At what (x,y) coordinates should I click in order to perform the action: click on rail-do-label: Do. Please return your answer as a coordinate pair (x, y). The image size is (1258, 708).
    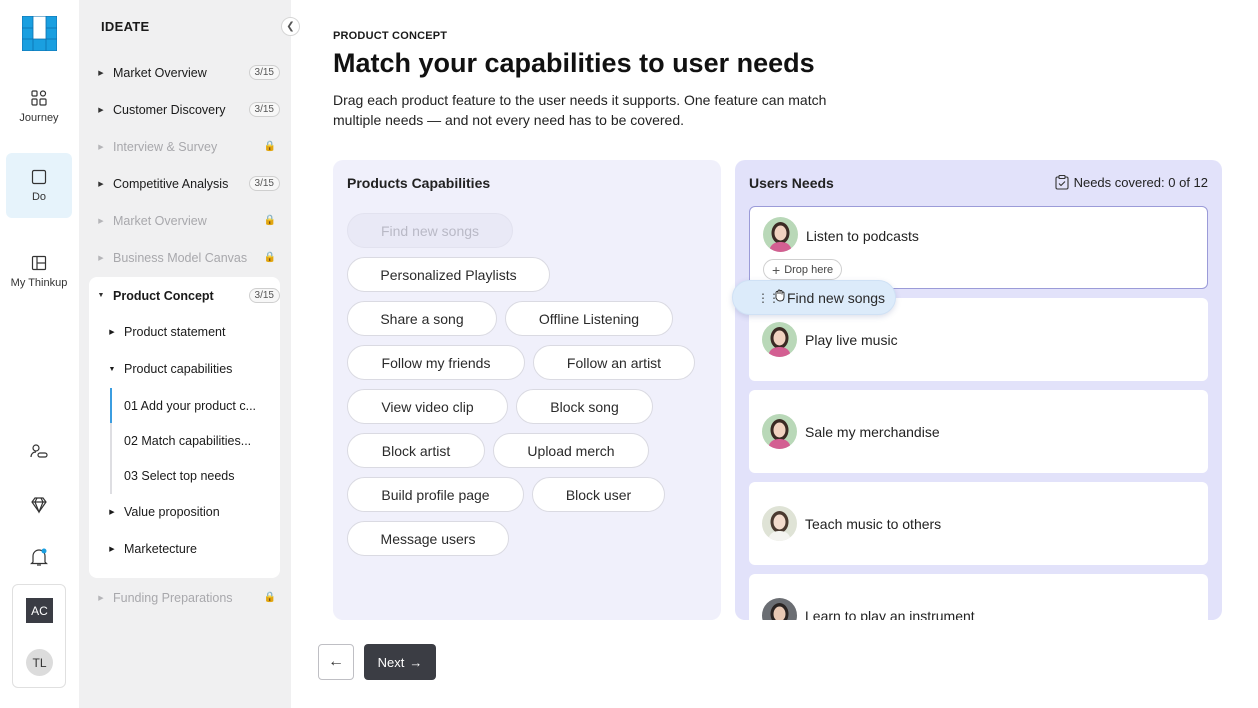
    Looking at the image, I should click on (39, 196).